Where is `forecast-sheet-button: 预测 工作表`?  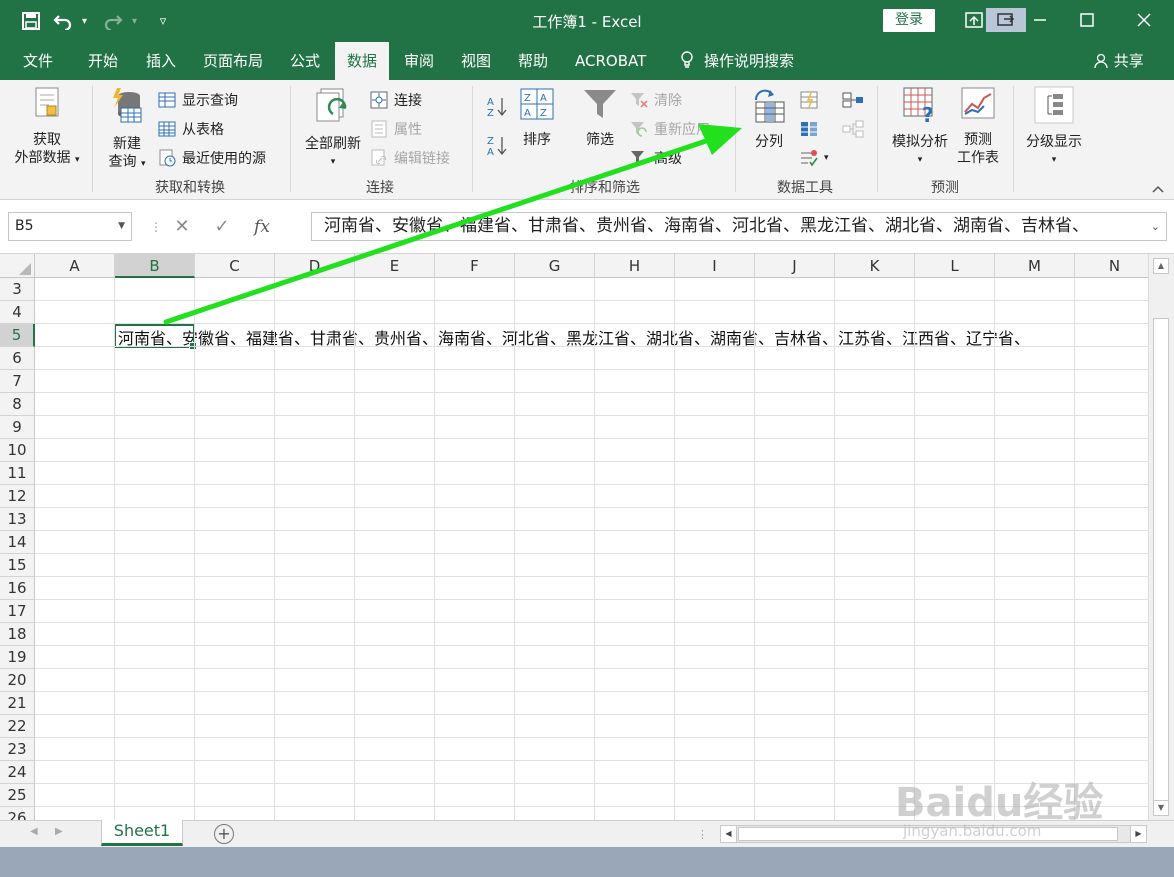
forecast-sheet-button: 预测 工作表 is located at coordinates (978, 126).